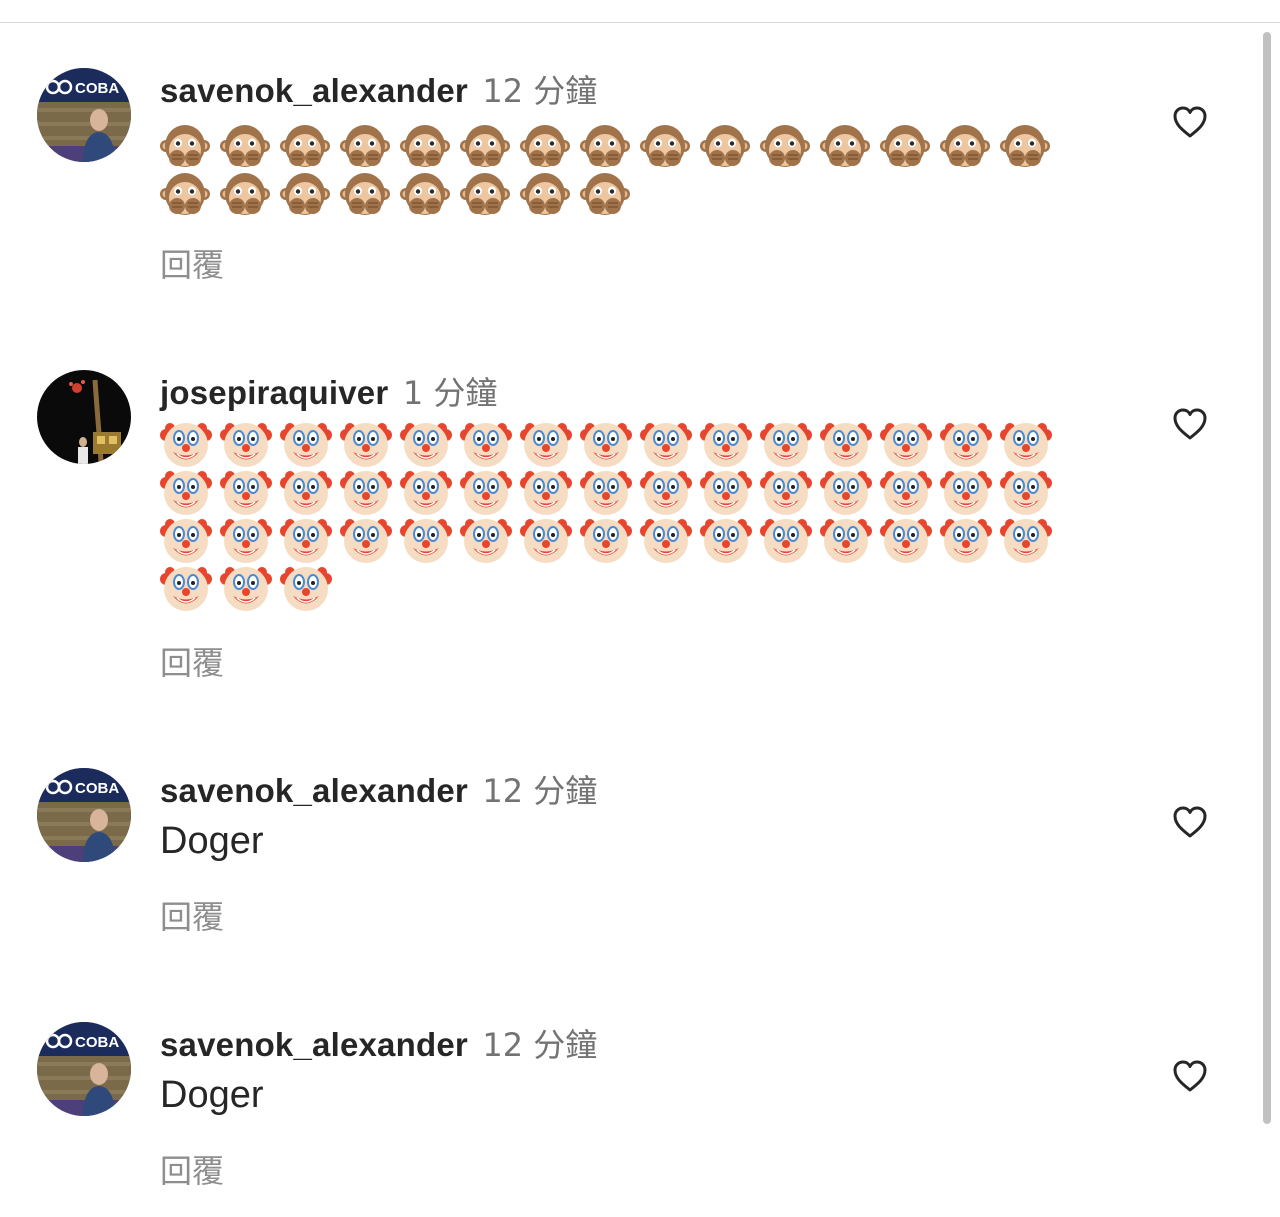  Describe the element at coordinates (84, 417) in the screenshot. I see `avatar` at that location.